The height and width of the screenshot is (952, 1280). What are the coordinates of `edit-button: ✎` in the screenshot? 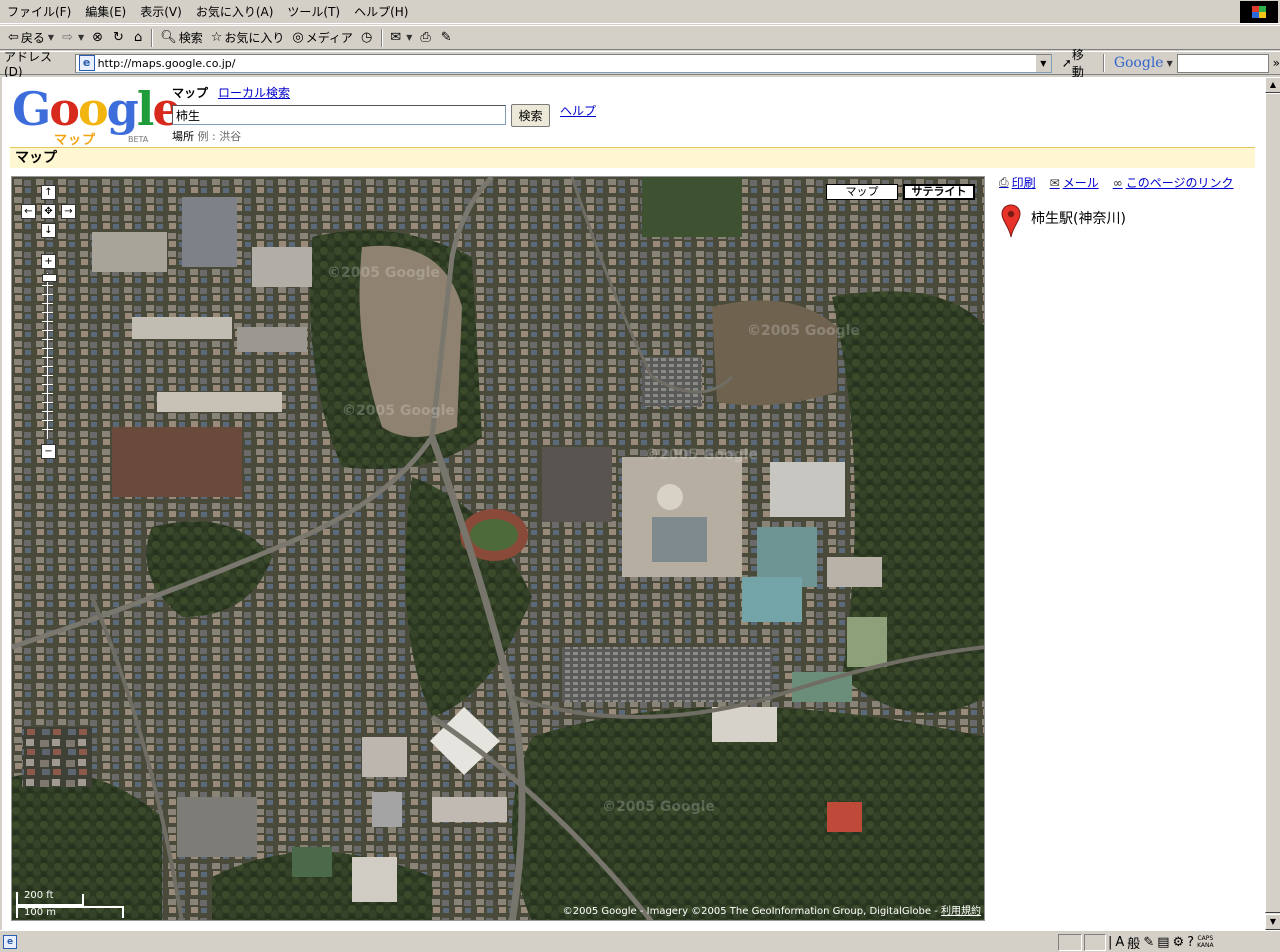 It's located at (447, 38).